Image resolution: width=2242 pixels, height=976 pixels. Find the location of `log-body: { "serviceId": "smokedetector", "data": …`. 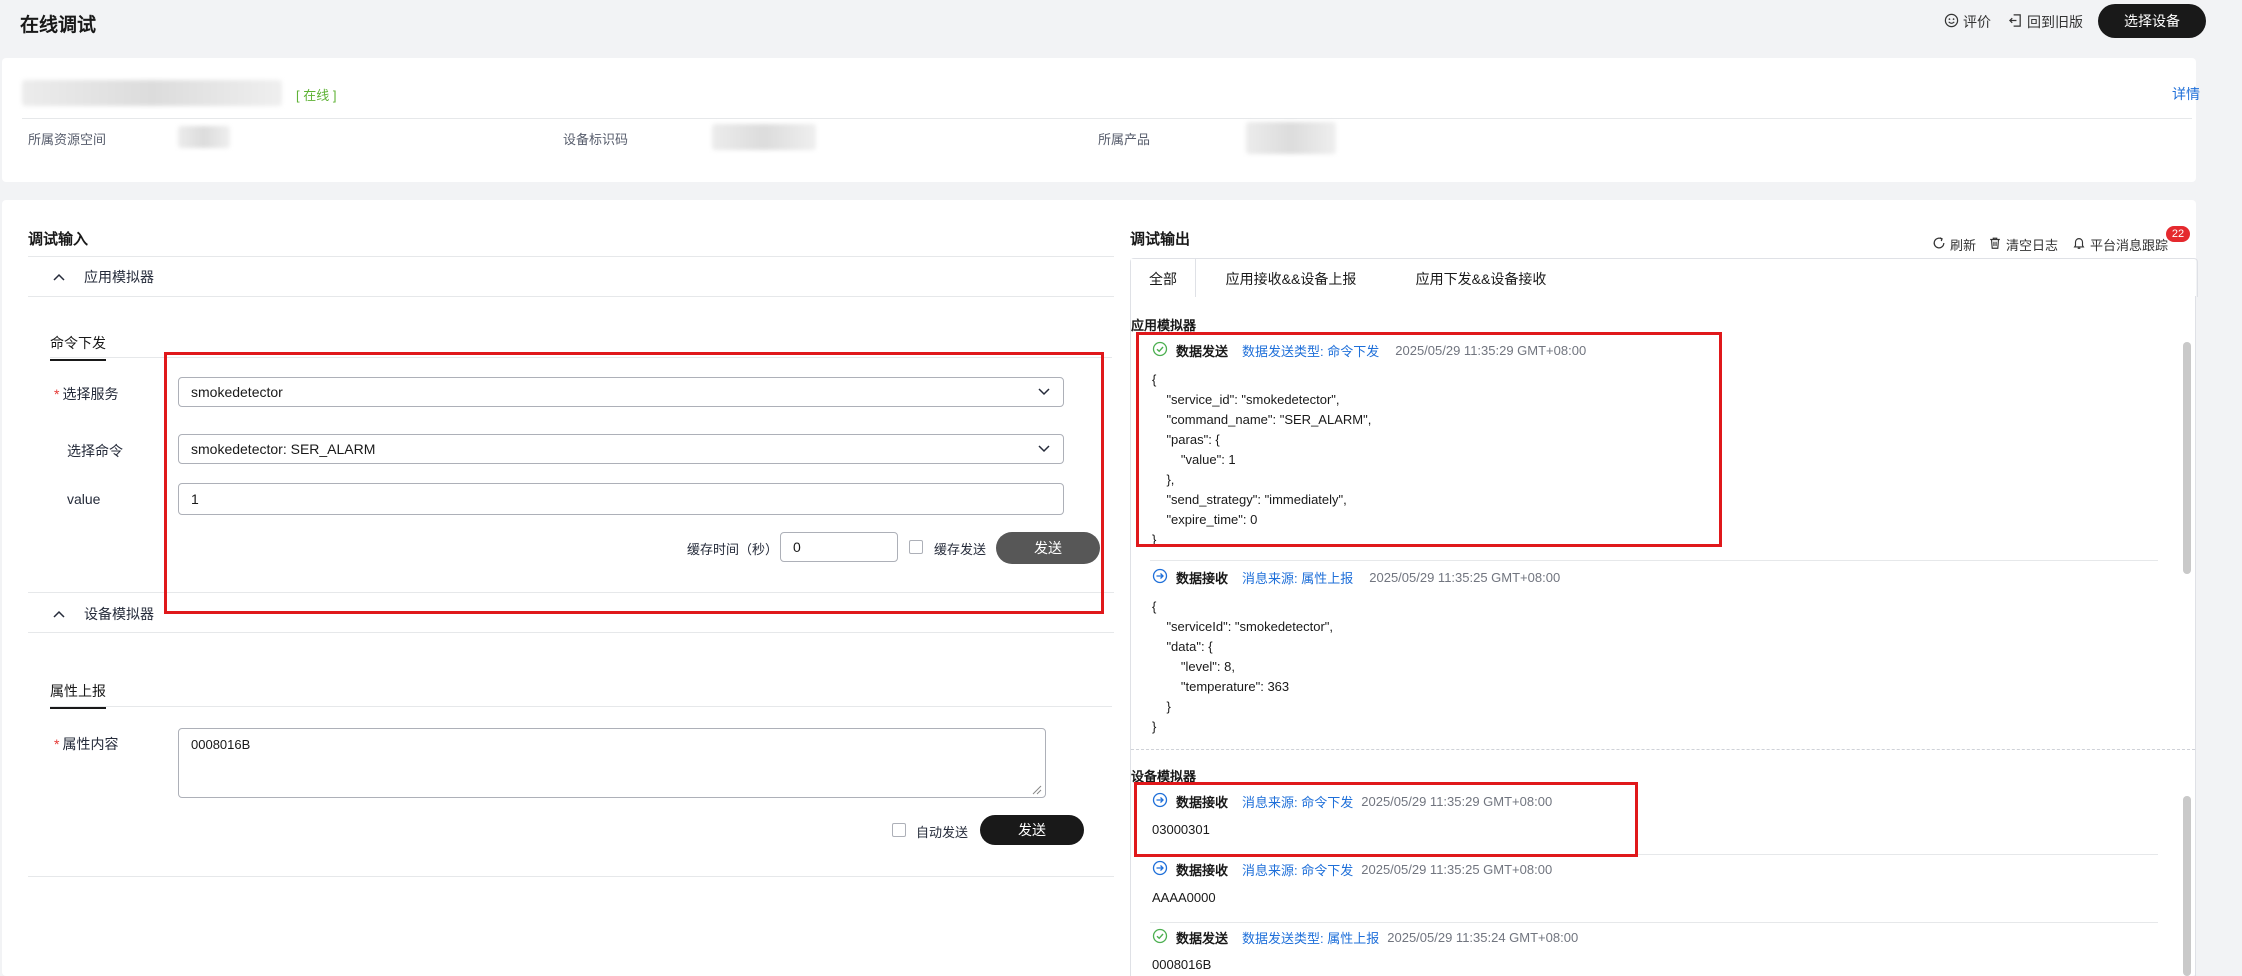

log-body: { "serviceId": "smokedetector", "data": … is located at coordinates (1243, 666).